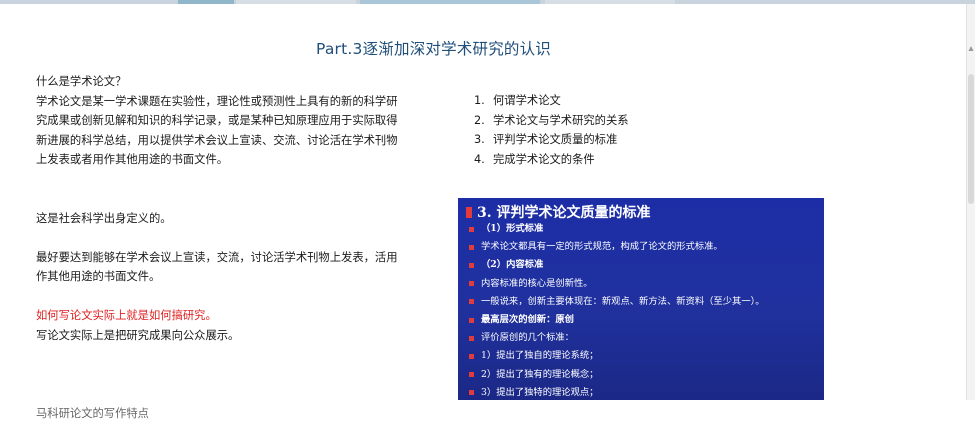  I want to click on page-title: Part.3逐渐加深对学术研究的认识, so click(433, 48).